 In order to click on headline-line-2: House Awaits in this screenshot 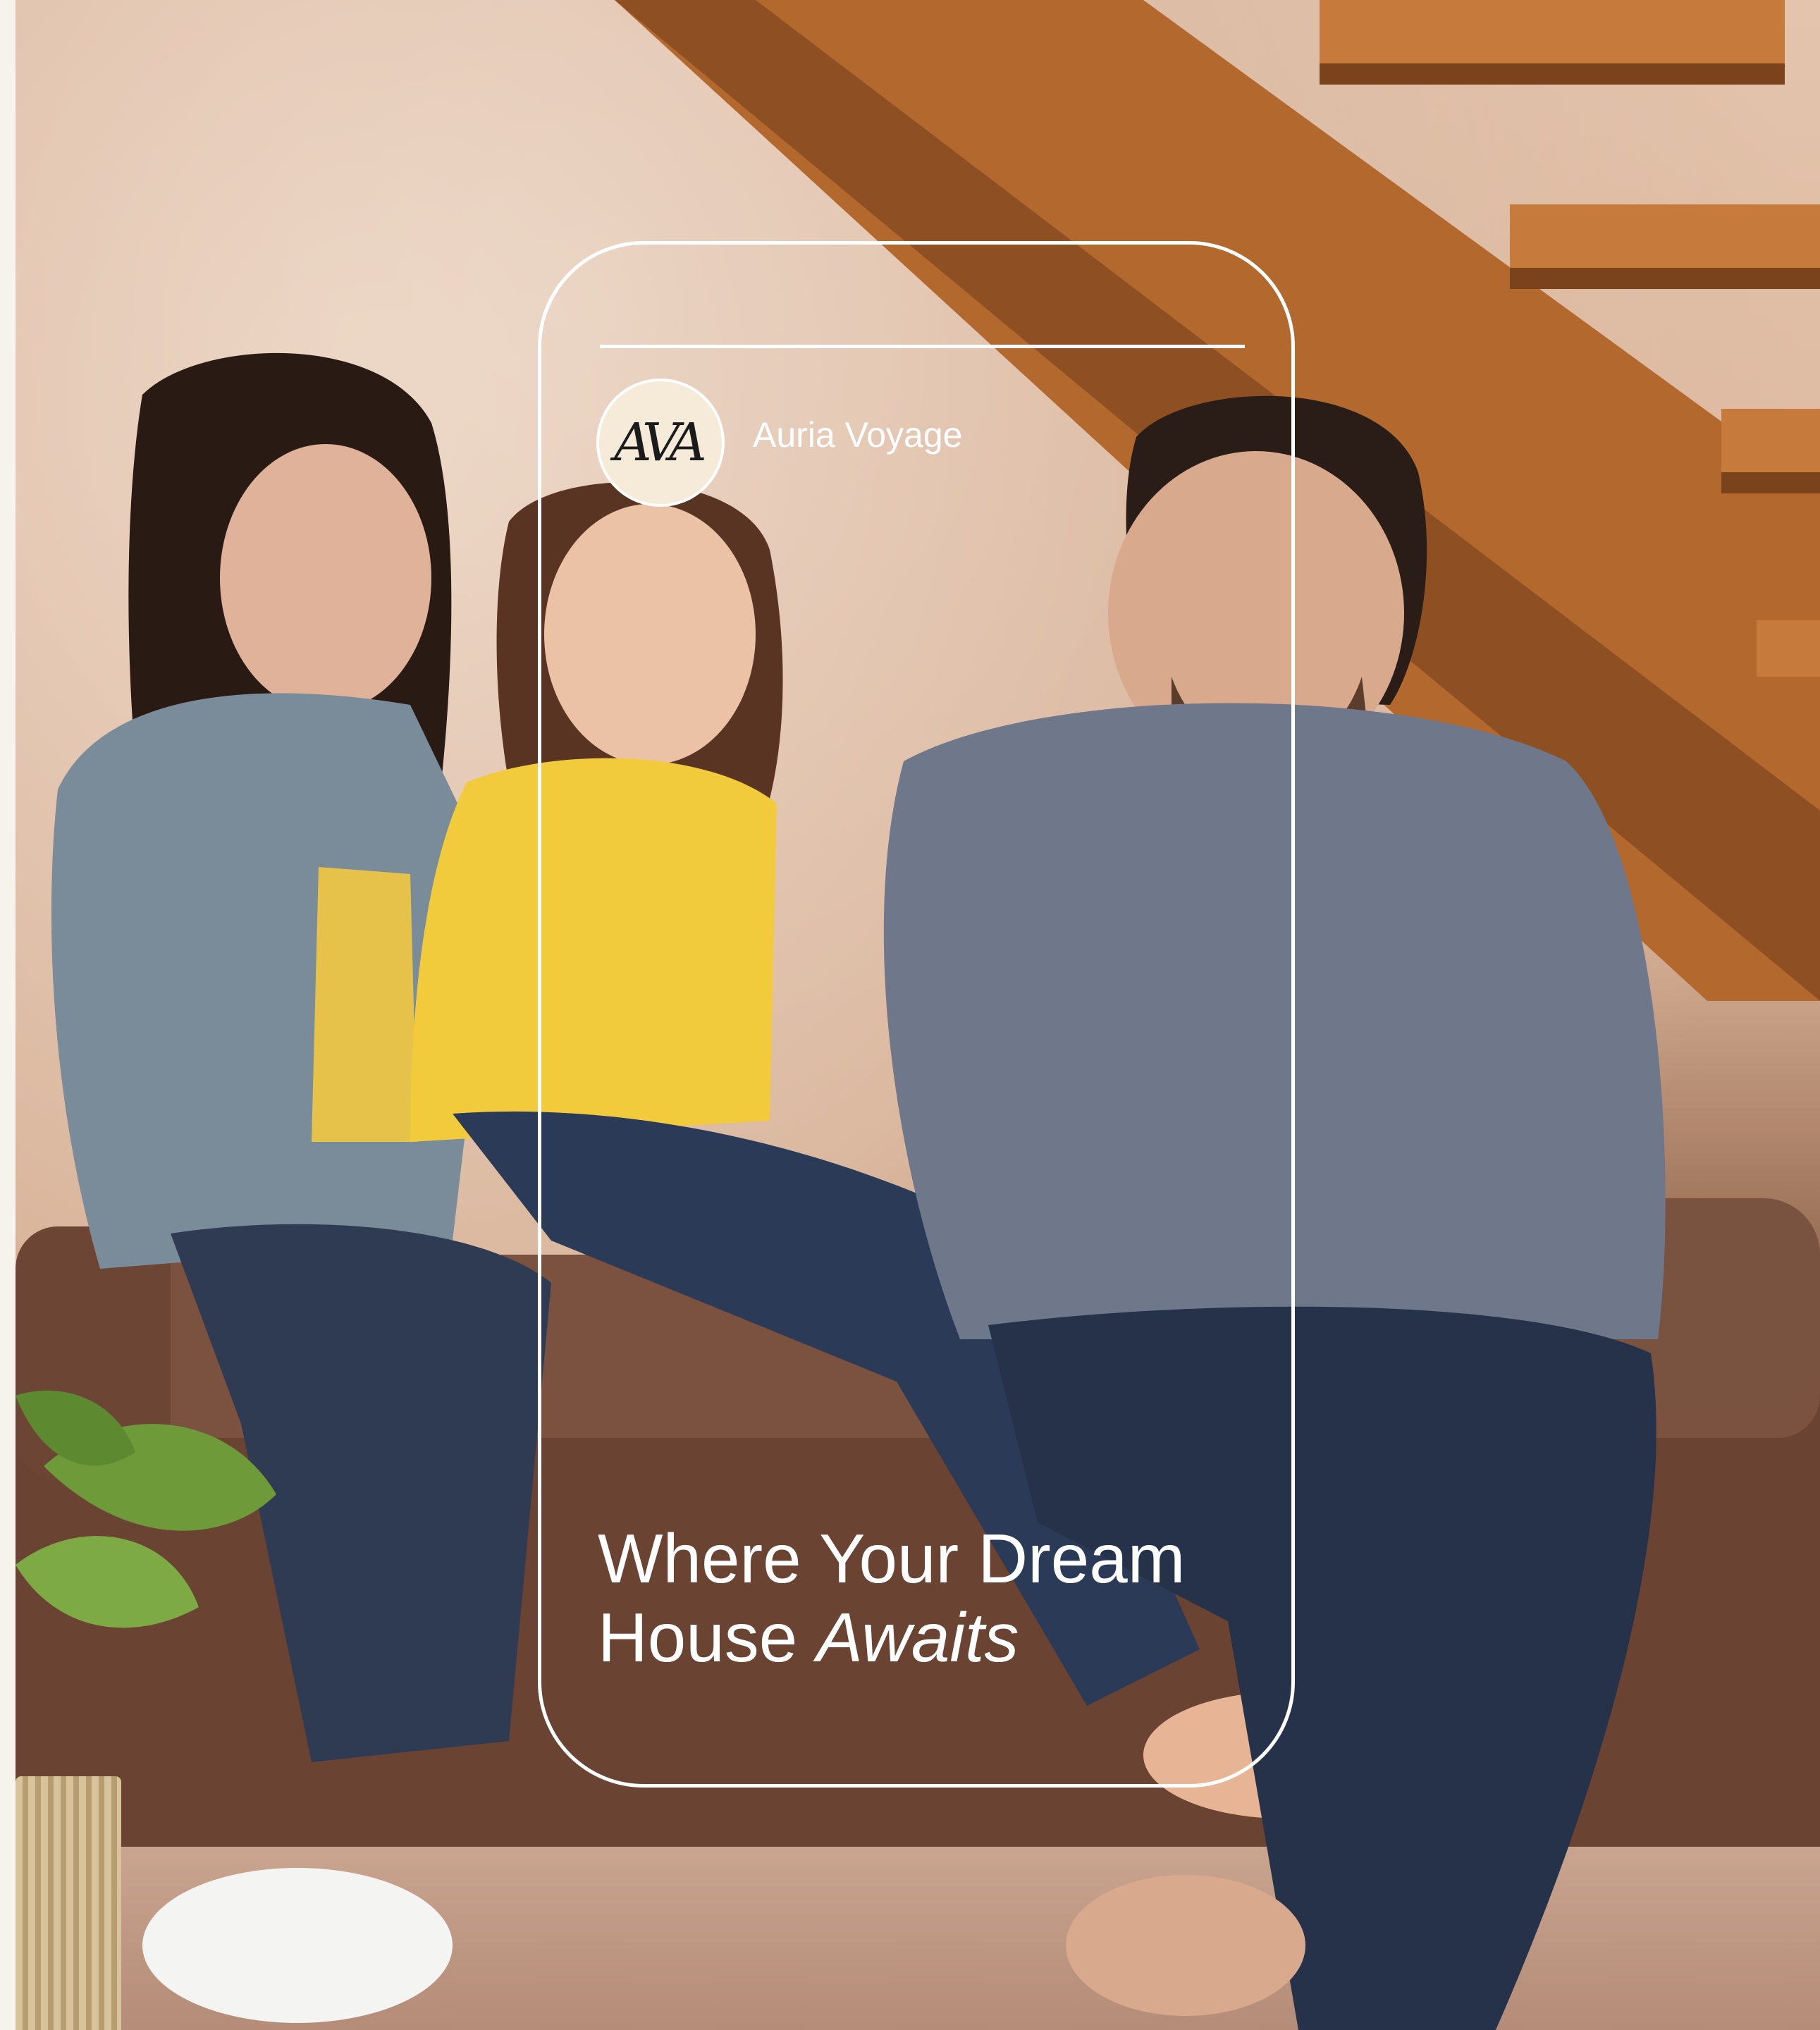, I will do `click(892, 1638)`.